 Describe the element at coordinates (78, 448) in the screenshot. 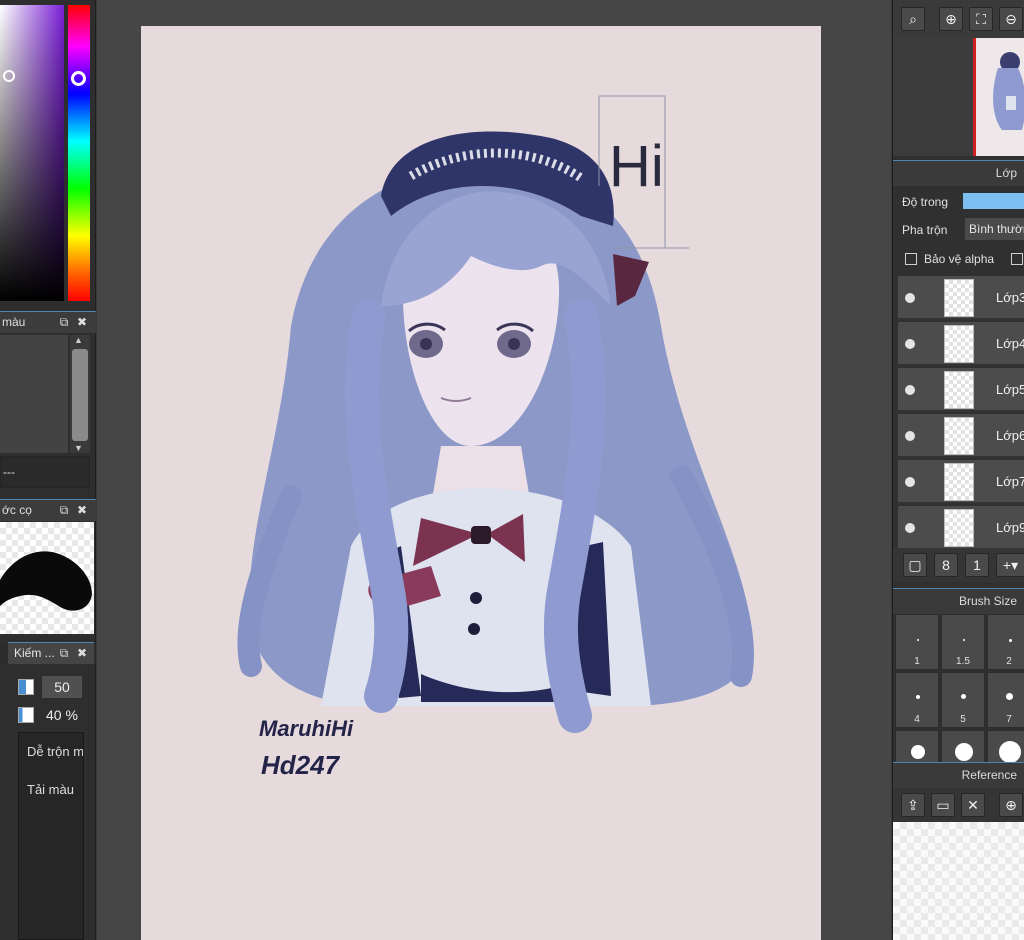

I see `scroll-down-icon: ▼` at that location.